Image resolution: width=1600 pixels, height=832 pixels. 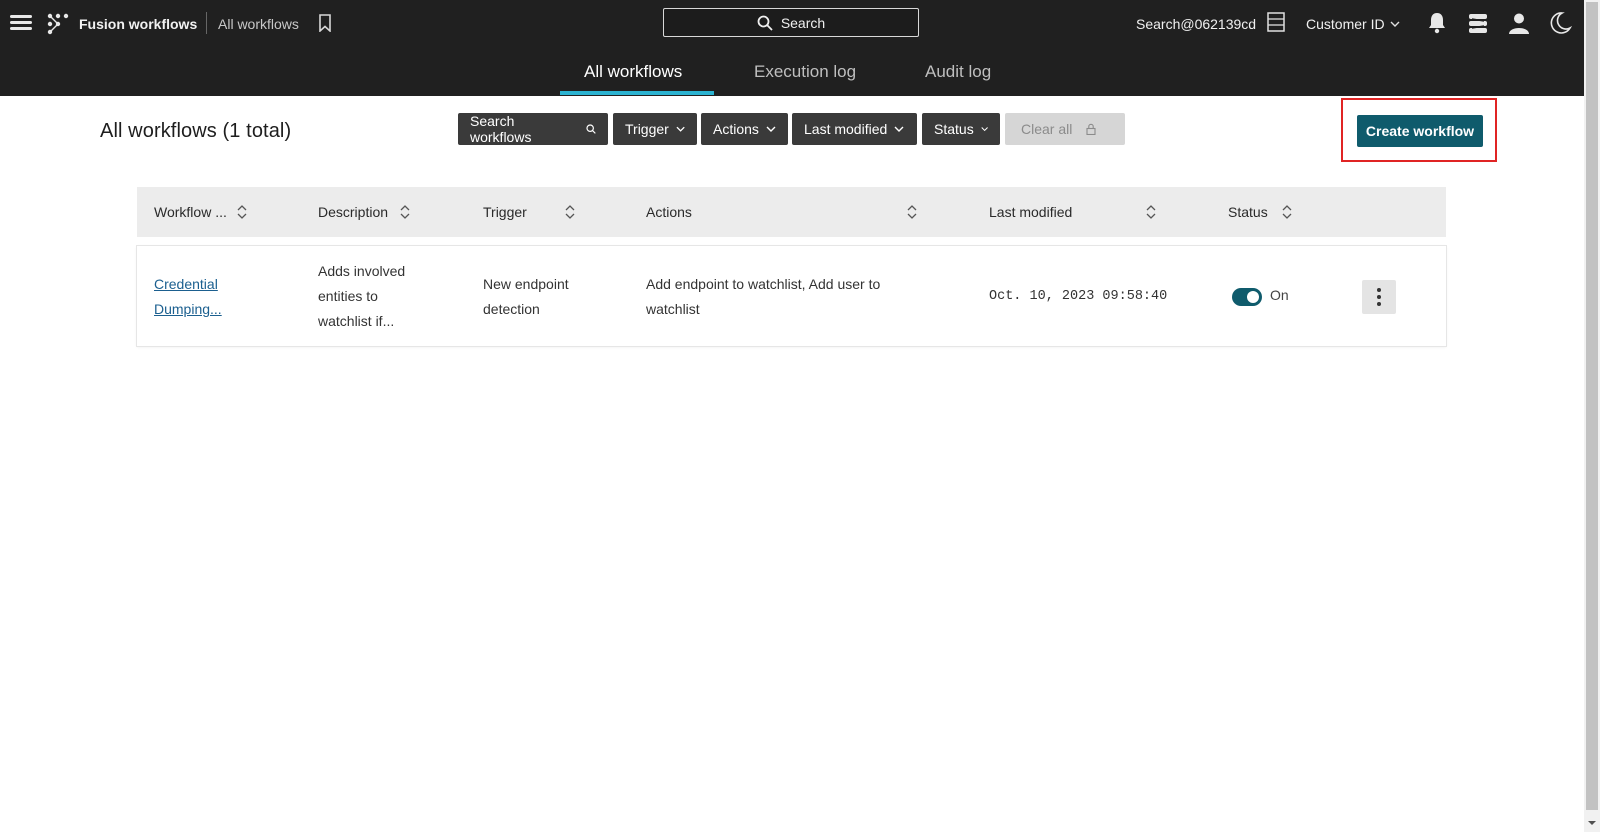 What do you see at coordinates (533, 129) in the screenshot?
I see `search-workflows-filter: Search workflows` at bounding box center [533, 129].